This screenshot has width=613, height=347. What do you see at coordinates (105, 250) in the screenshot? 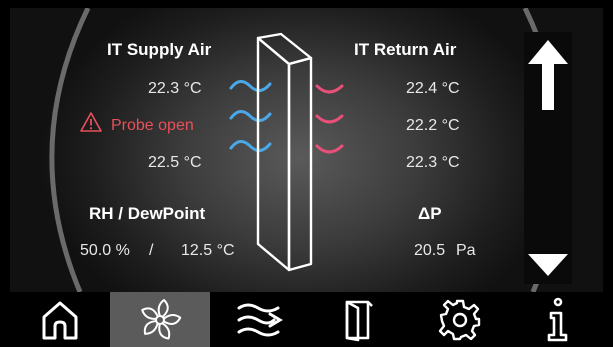
I see `rh-value: 50.0 %` at bounding box center [105, 250].